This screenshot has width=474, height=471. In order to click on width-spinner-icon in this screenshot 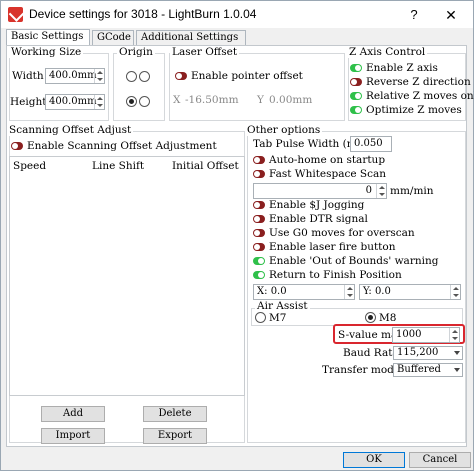, I will do `click(99, 76)`.